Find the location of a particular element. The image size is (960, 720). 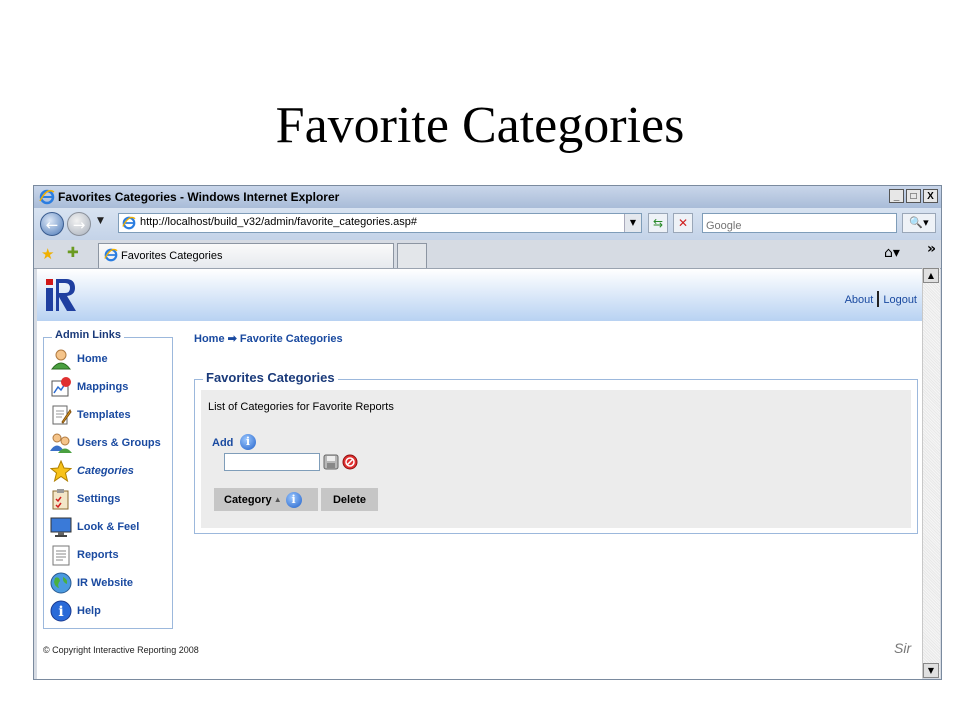

signature-text: Sir is located at coordinates (903, 648).